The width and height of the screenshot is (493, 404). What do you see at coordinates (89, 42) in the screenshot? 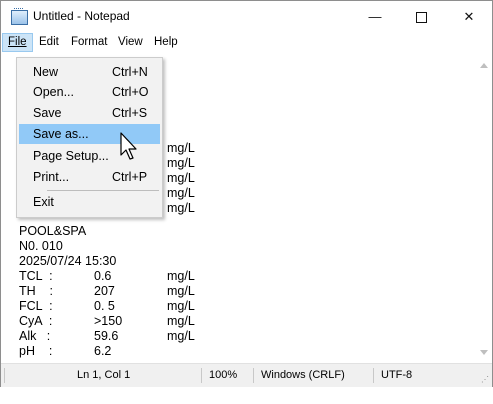
I see `menu-format: Format` at bounding box center [89, 42].